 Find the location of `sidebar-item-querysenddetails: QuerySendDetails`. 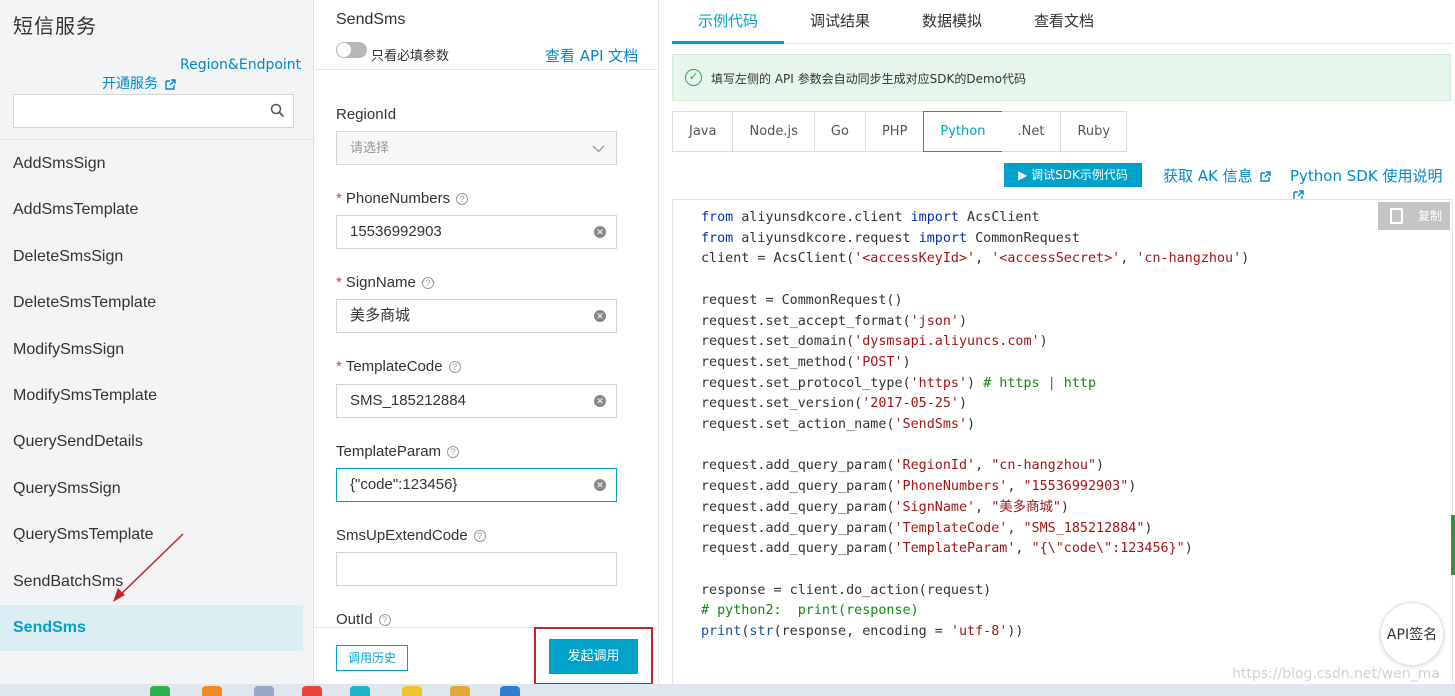

sidebar-item-querysenddetails: QuerySendDetails is located at coordinates (151, 442).